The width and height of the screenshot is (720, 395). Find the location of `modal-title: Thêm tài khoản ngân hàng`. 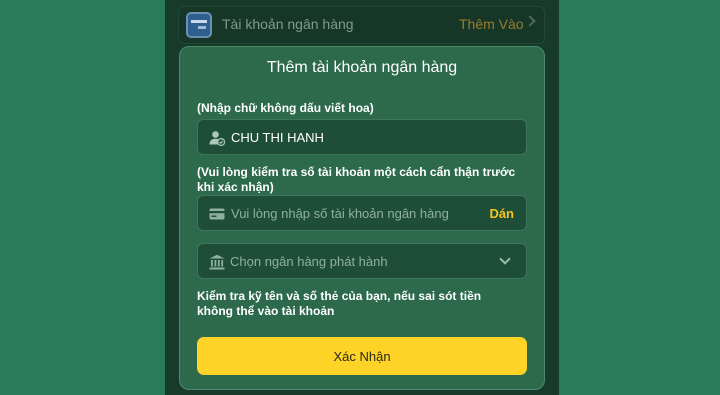

modal-title: Thêm tài khoản ngân hàng is located at coordinates (362, 67).